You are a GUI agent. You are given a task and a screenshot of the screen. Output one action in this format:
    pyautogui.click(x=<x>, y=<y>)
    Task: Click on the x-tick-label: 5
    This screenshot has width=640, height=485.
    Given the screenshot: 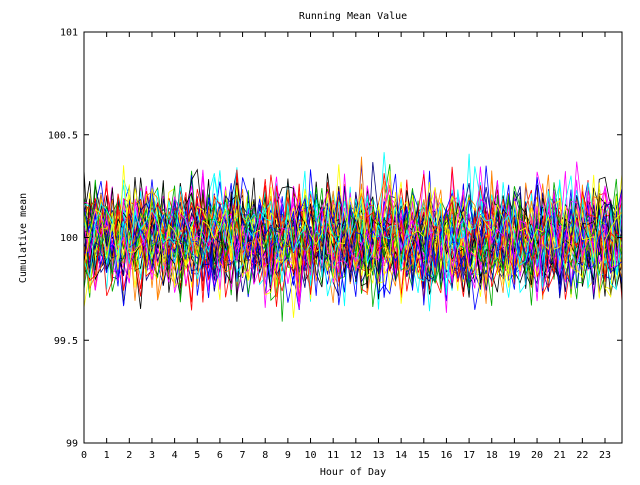 What is the action you would take?
    pyautogui.click(x=197, y=455)
    